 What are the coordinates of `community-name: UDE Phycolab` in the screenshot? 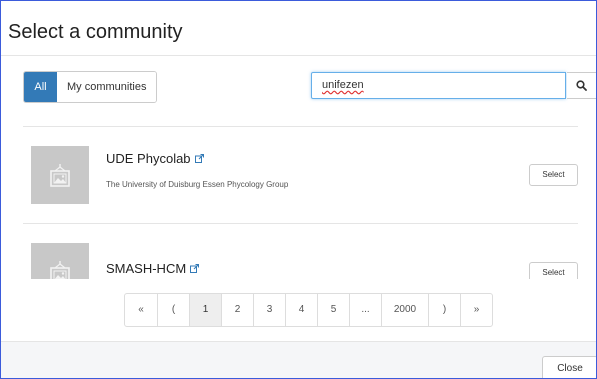 It's located at (155, 159).